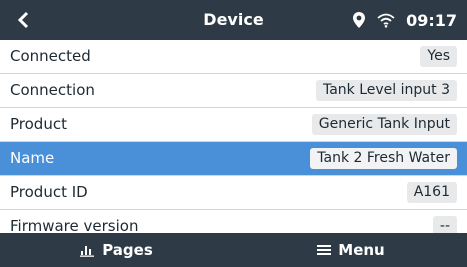  Describe the element at coordinates (127, 250) in the screenshot. I see `pages-label: Pages` at that location.